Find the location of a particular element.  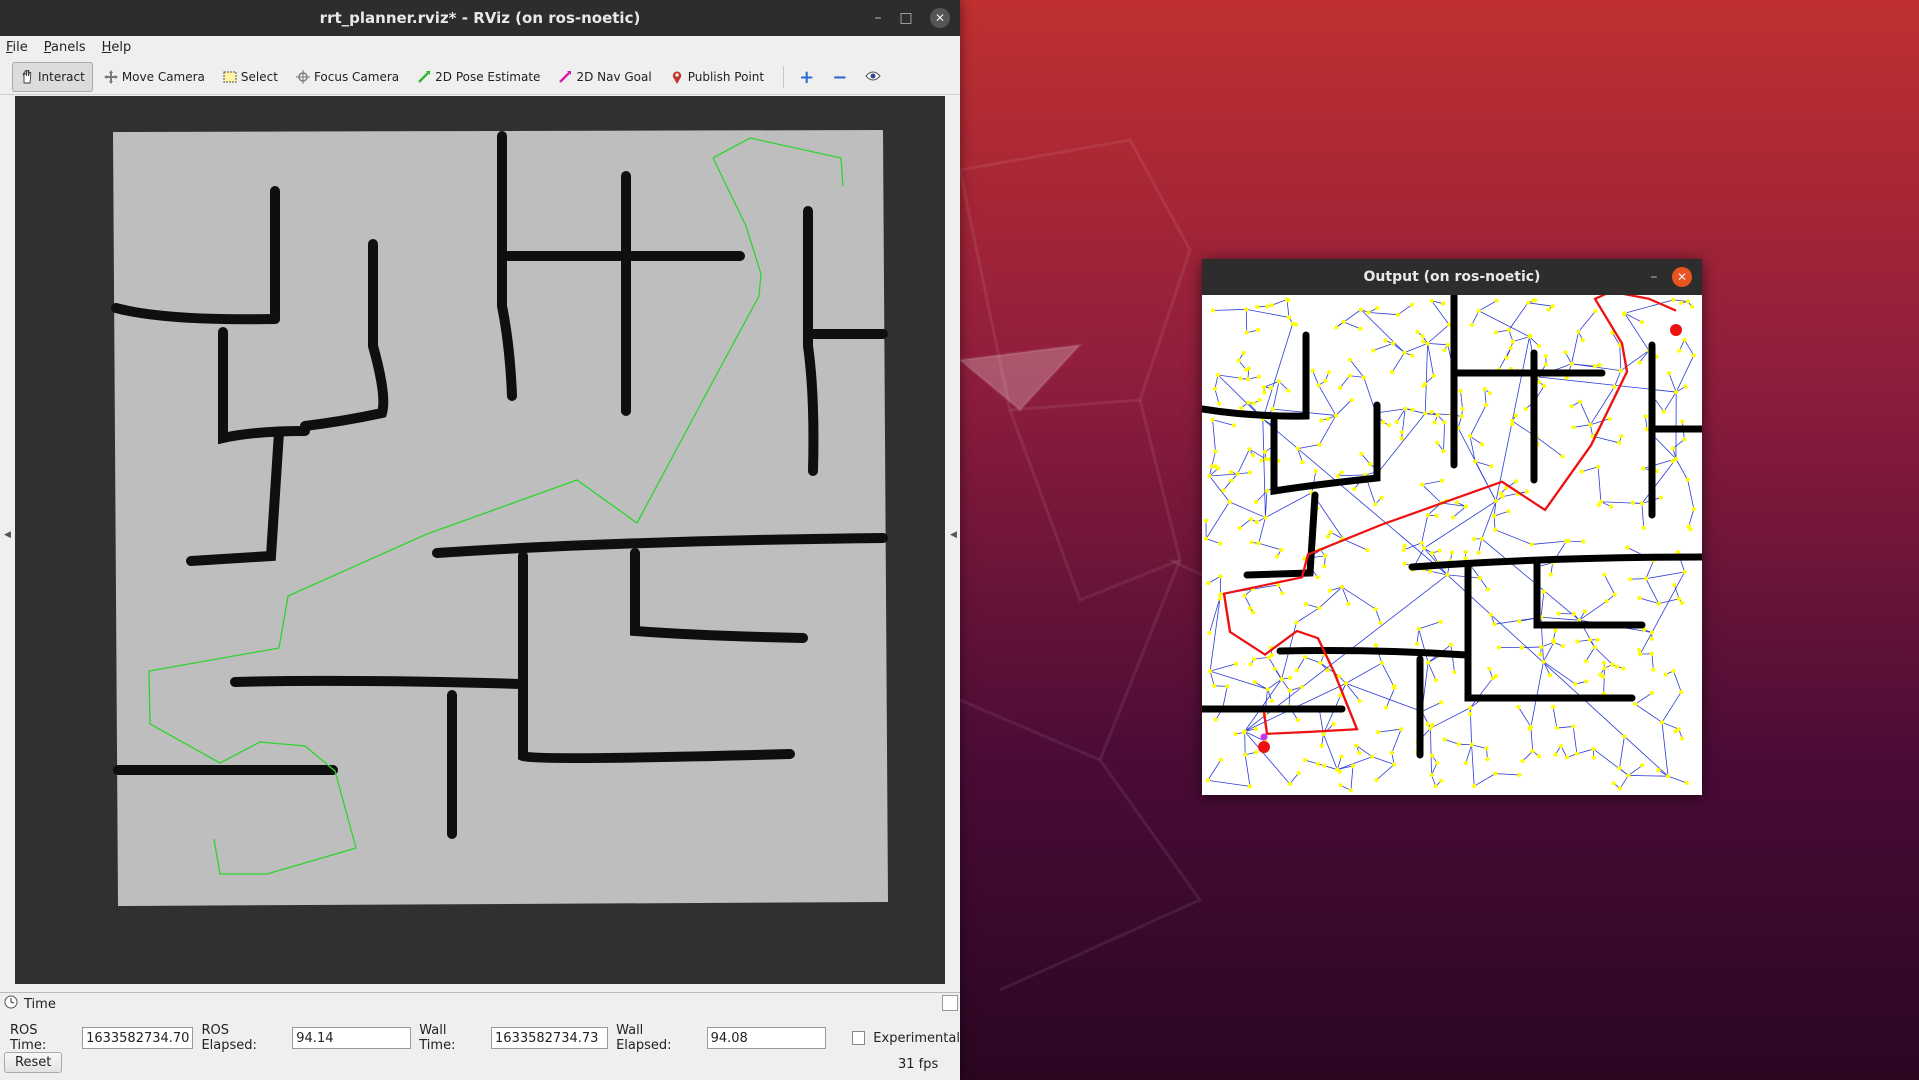

output-window-controls: – ✕ is located at coordinates (1666, 277).